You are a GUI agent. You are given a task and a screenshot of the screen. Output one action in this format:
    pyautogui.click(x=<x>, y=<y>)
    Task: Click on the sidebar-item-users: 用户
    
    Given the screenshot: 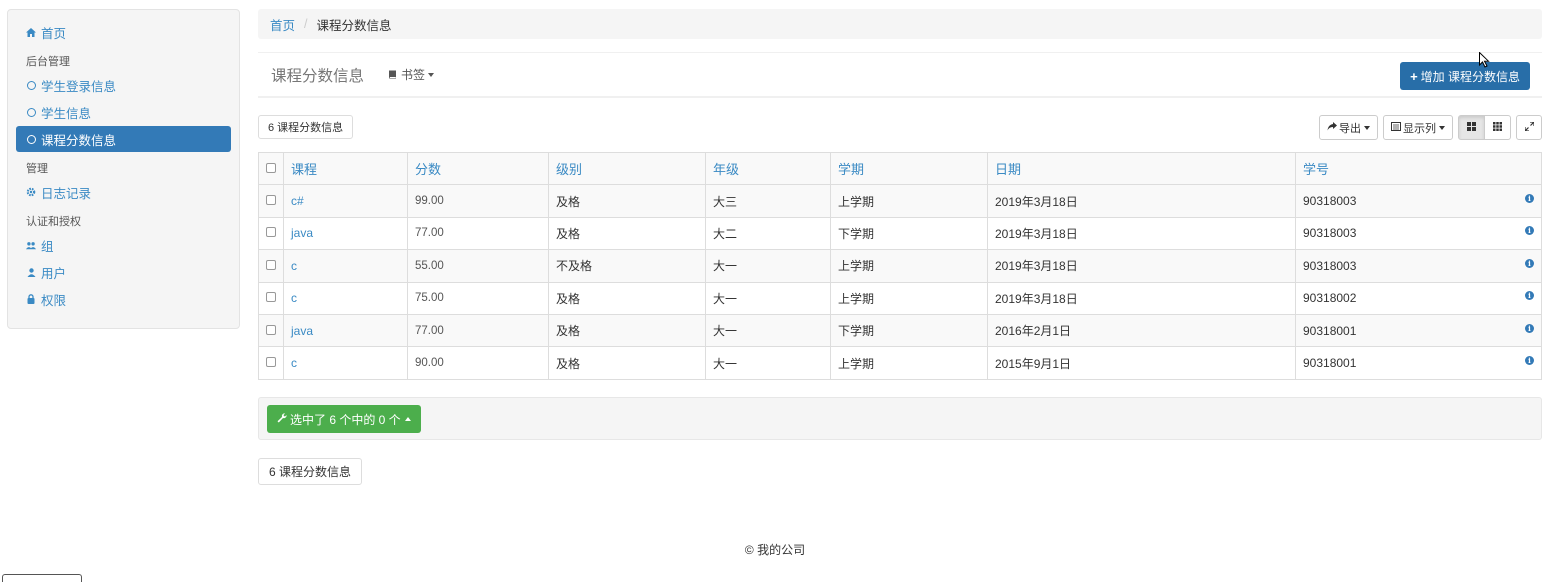 What is the action you would take?
    pyautogui.click(x=123, y=272)
    